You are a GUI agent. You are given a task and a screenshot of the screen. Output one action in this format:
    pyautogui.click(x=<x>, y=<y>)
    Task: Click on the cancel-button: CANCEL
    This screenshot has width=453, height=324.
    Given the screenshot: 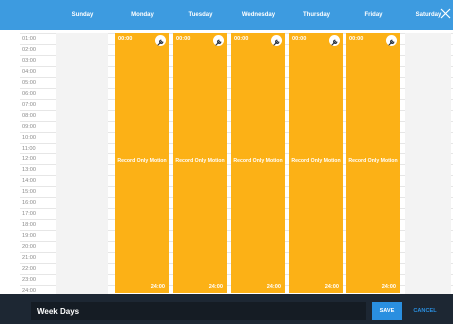 What is the action you would take?
    pyautogui.click(x=425, y=311)
    